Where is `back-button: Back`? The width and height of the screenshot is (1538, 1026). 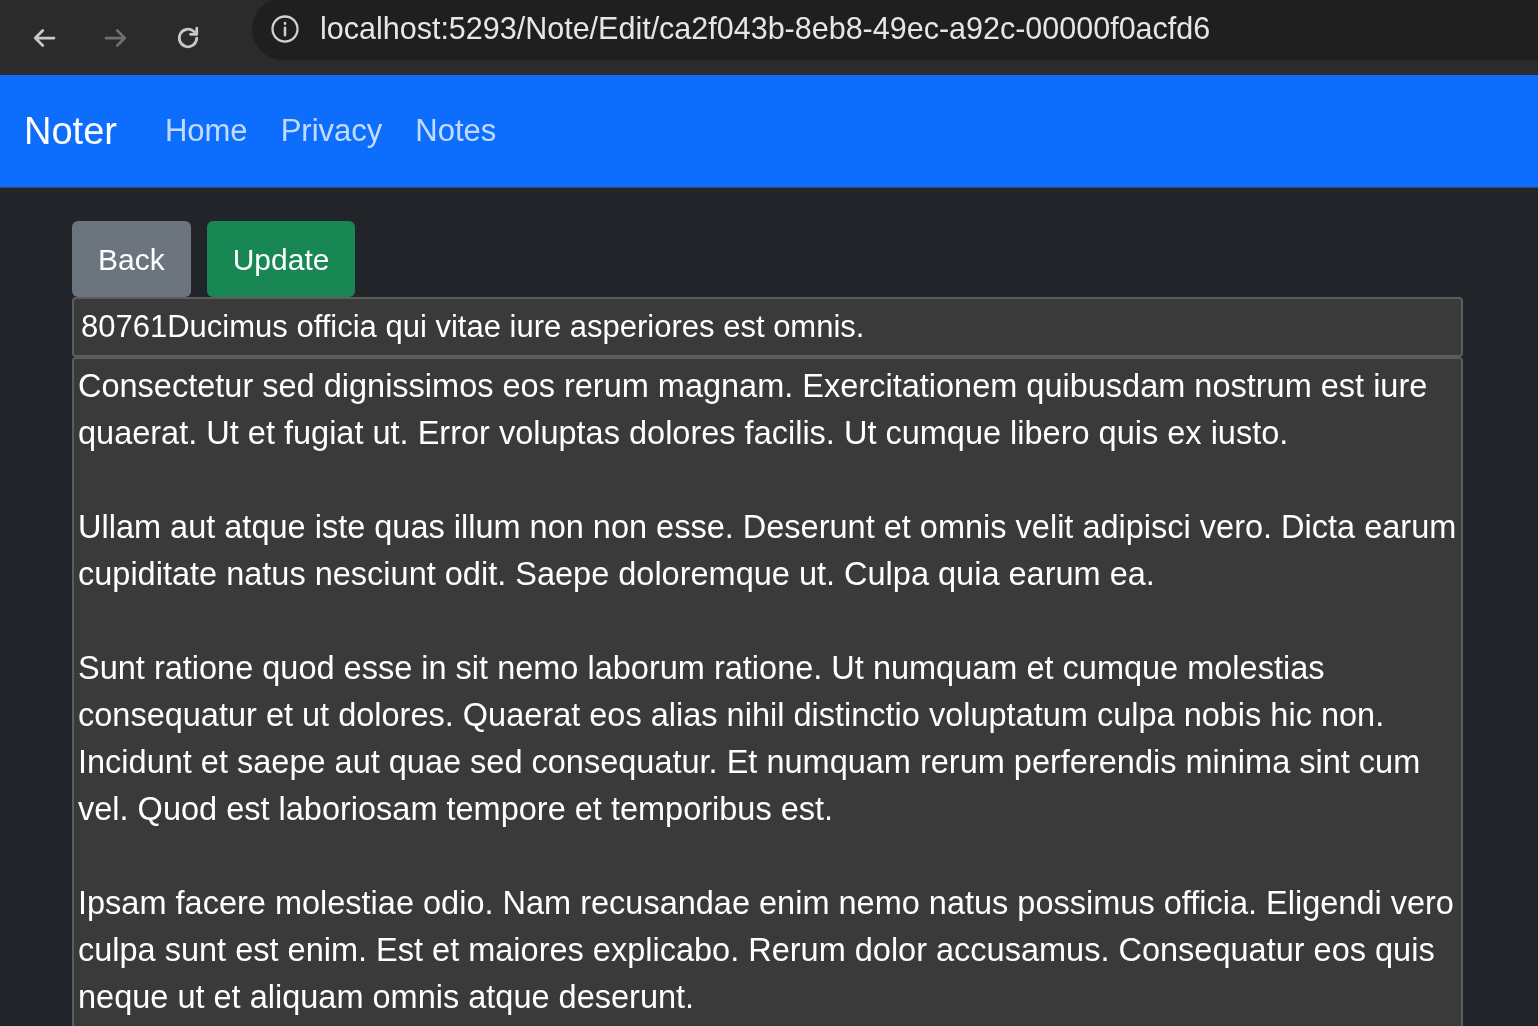 back-button: Back is located at coordinates (131, 259).